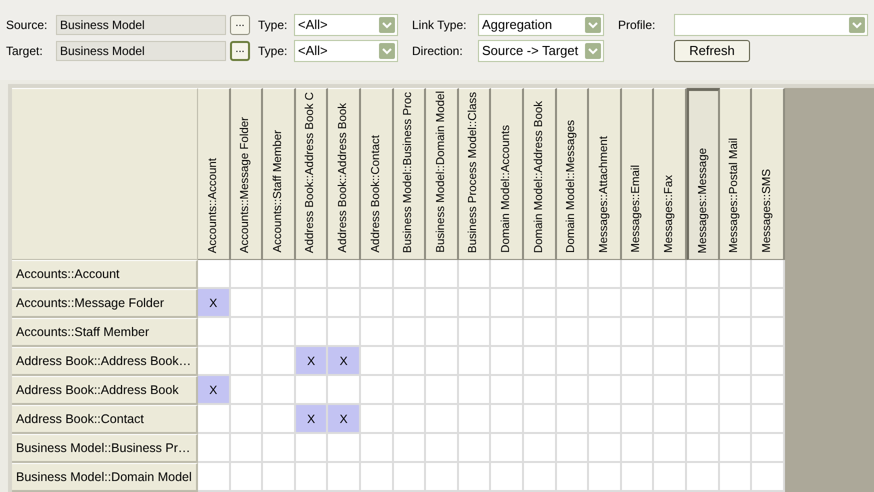 This screenshot has width=874, height=492. Describe the element at coordinates (214, 174) in the screenshot. I see `column-header: Accounts::Account` at that location.